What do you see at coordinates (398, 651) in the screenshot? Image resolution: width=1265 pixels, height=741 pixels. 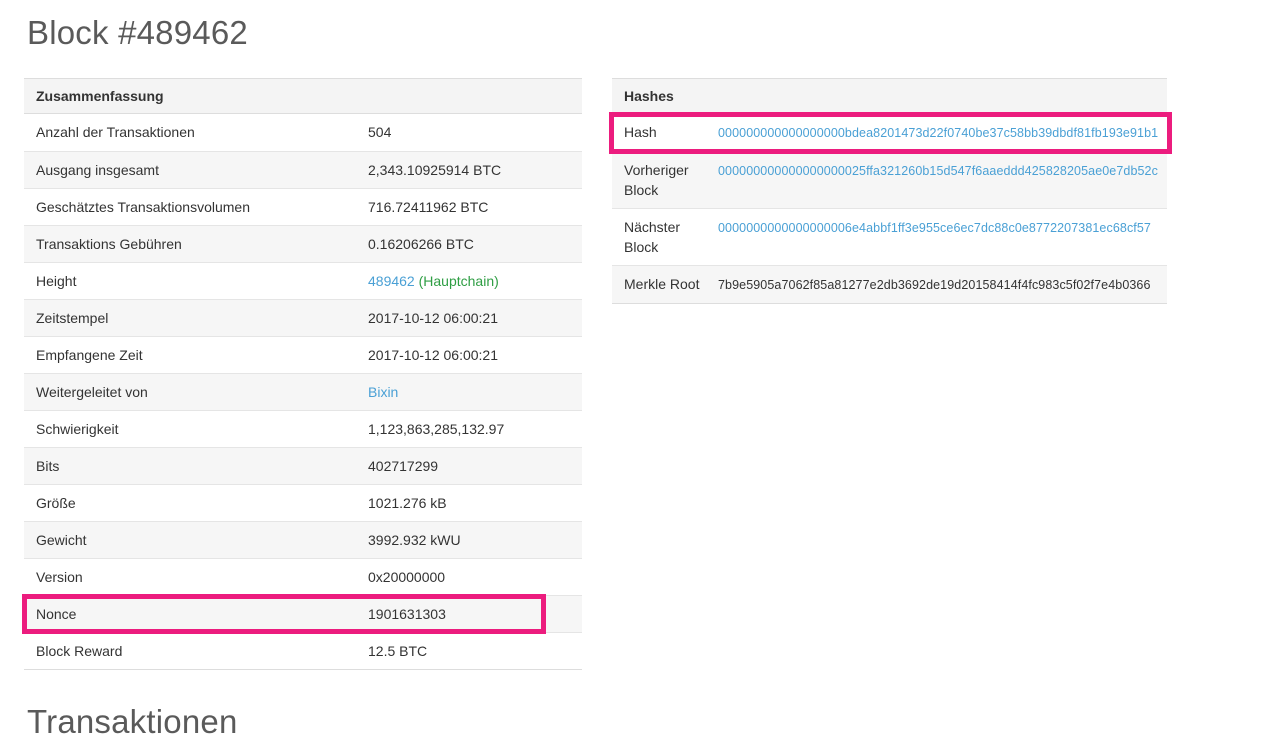 I see `block-reward-value: 12.5 BTC` at bounding box center [398, 651].